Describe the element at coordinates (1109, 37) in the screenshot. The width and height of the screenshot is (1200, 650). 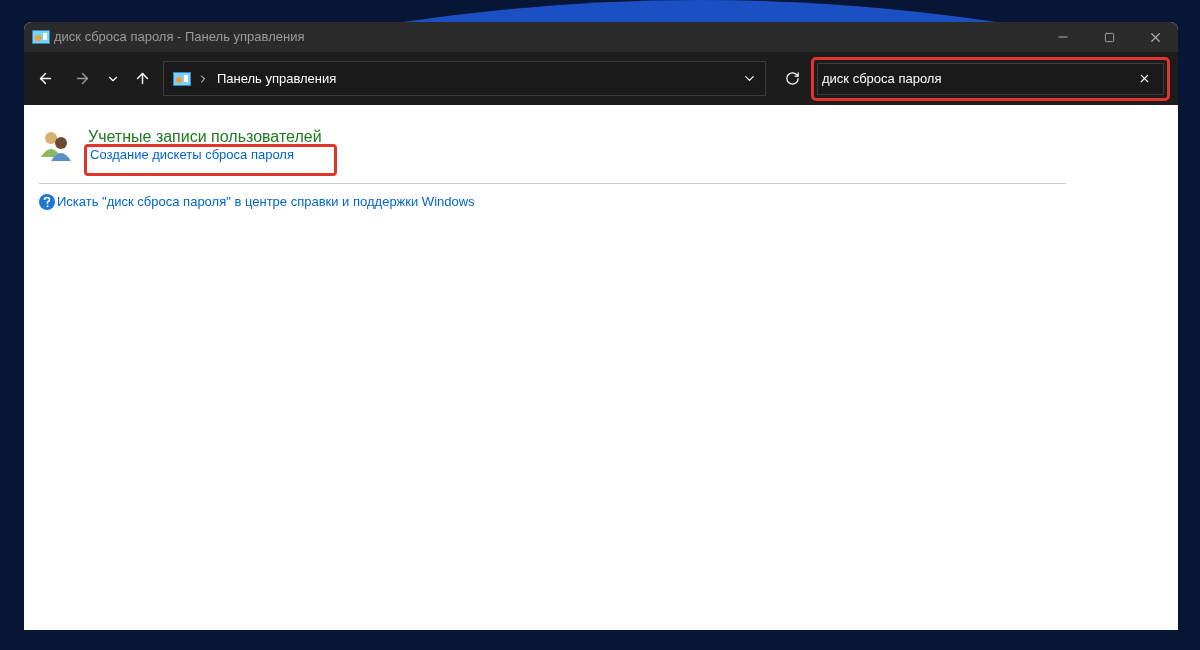
I see `maximize-icon` at that location.